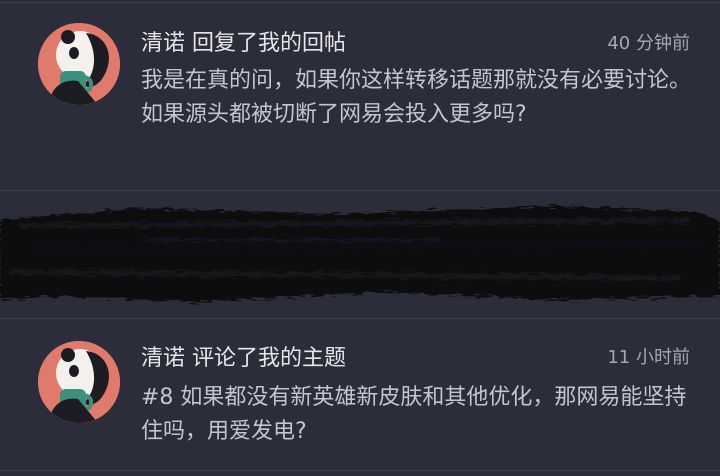 The width and height of the screenshot is (720, 476). I want to click on timestamp: 40 分钟前, so click(648, 43).